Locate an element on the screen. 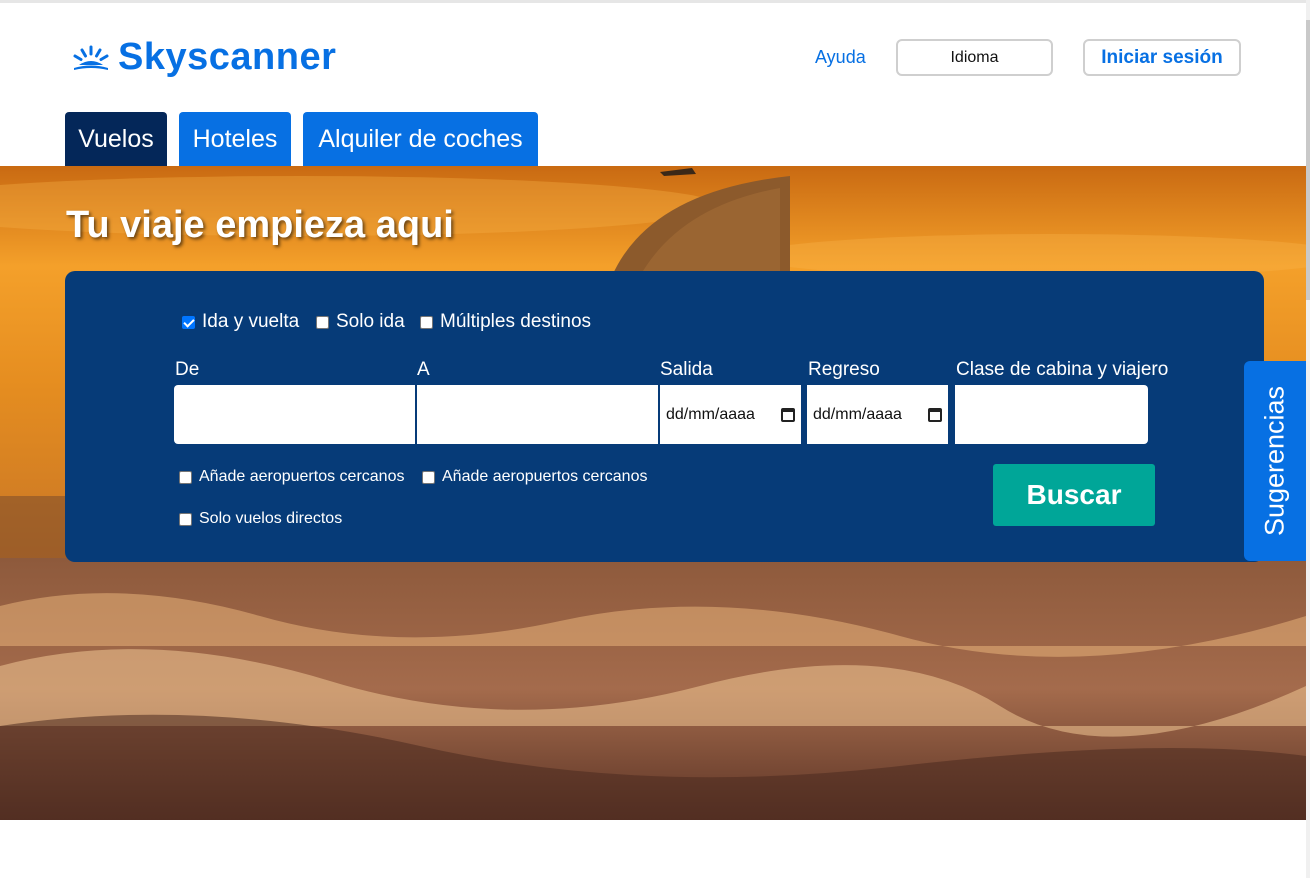 The width and height of the screenshot is (1310, 878). round-trip-checkbox is located at coordinates (188, 322).